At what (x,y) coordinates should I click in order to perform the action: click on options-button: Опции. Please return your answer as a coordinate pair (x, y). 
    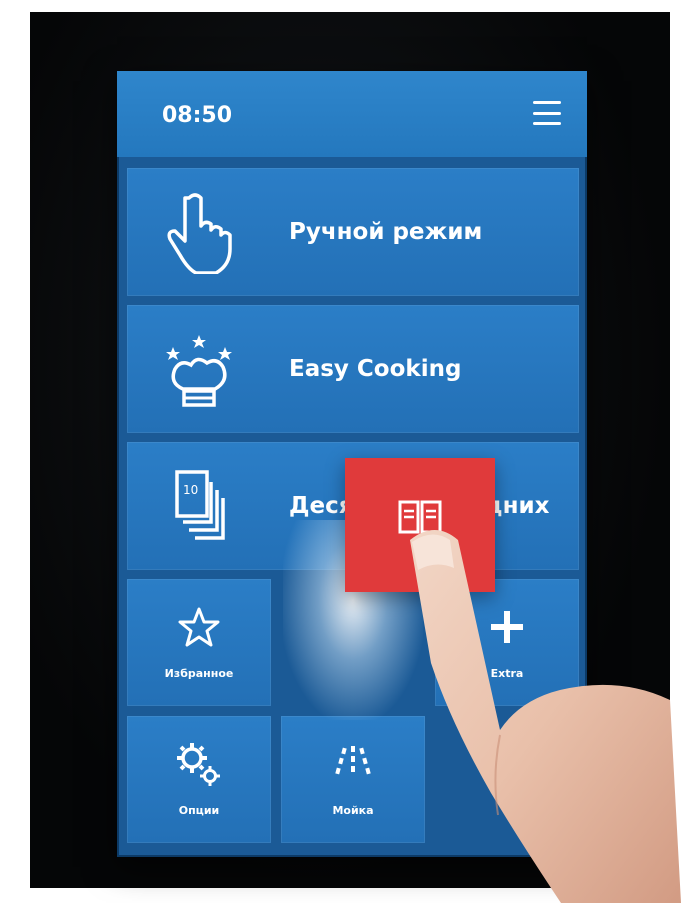
    Looking at the image, I should click on (199, 779).